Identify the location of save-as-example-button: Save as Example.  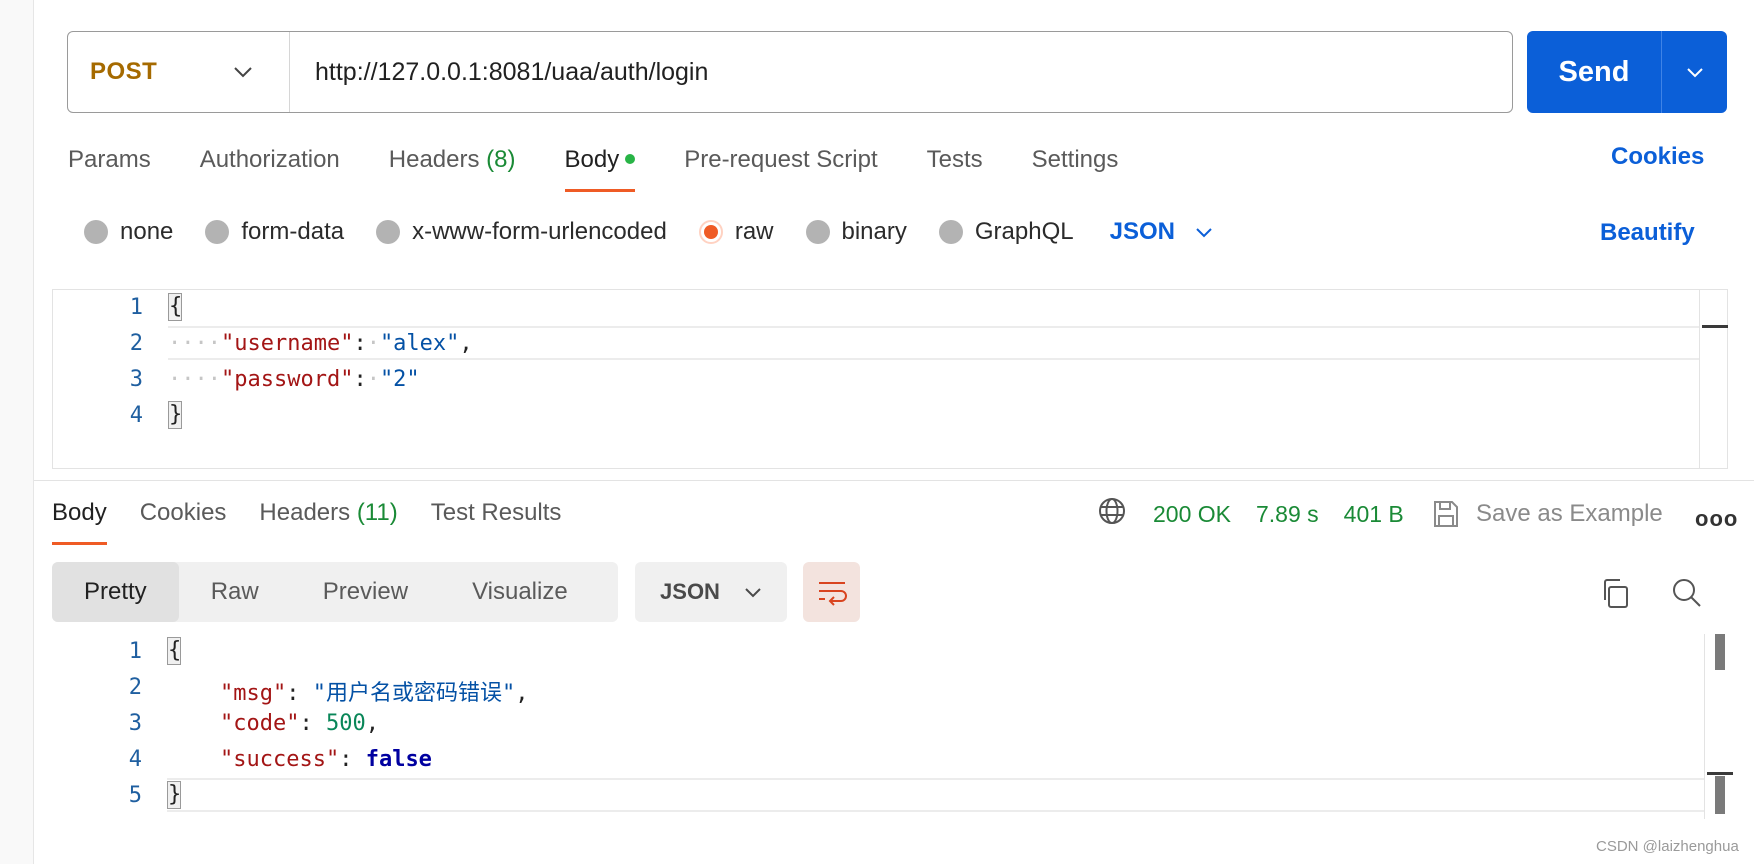
(1547, 514).